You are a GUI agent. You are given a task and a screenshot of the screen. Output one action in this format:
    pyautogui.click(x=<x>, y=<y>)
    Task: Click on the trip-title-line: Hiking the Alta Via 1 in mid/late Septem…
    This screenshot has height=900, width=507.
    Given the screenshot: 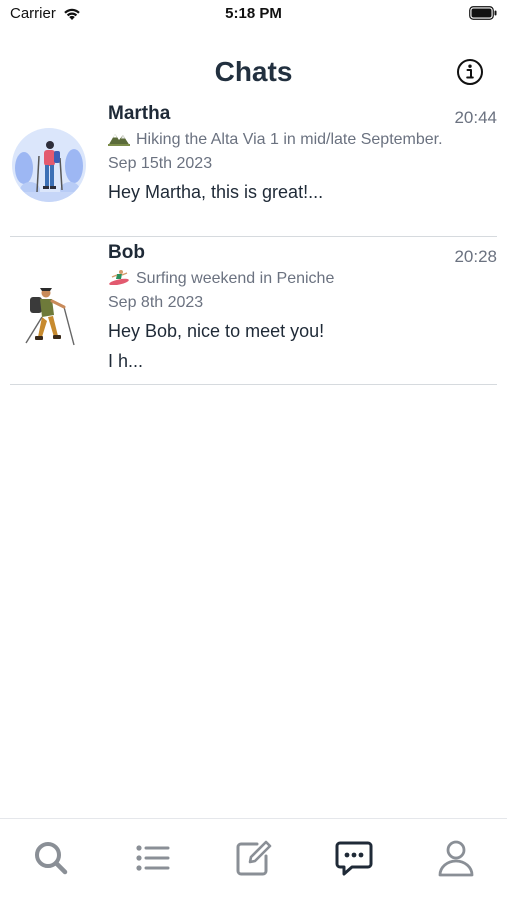 What is the action you would take?
    pyautogui.click(x=302, y=140)
    